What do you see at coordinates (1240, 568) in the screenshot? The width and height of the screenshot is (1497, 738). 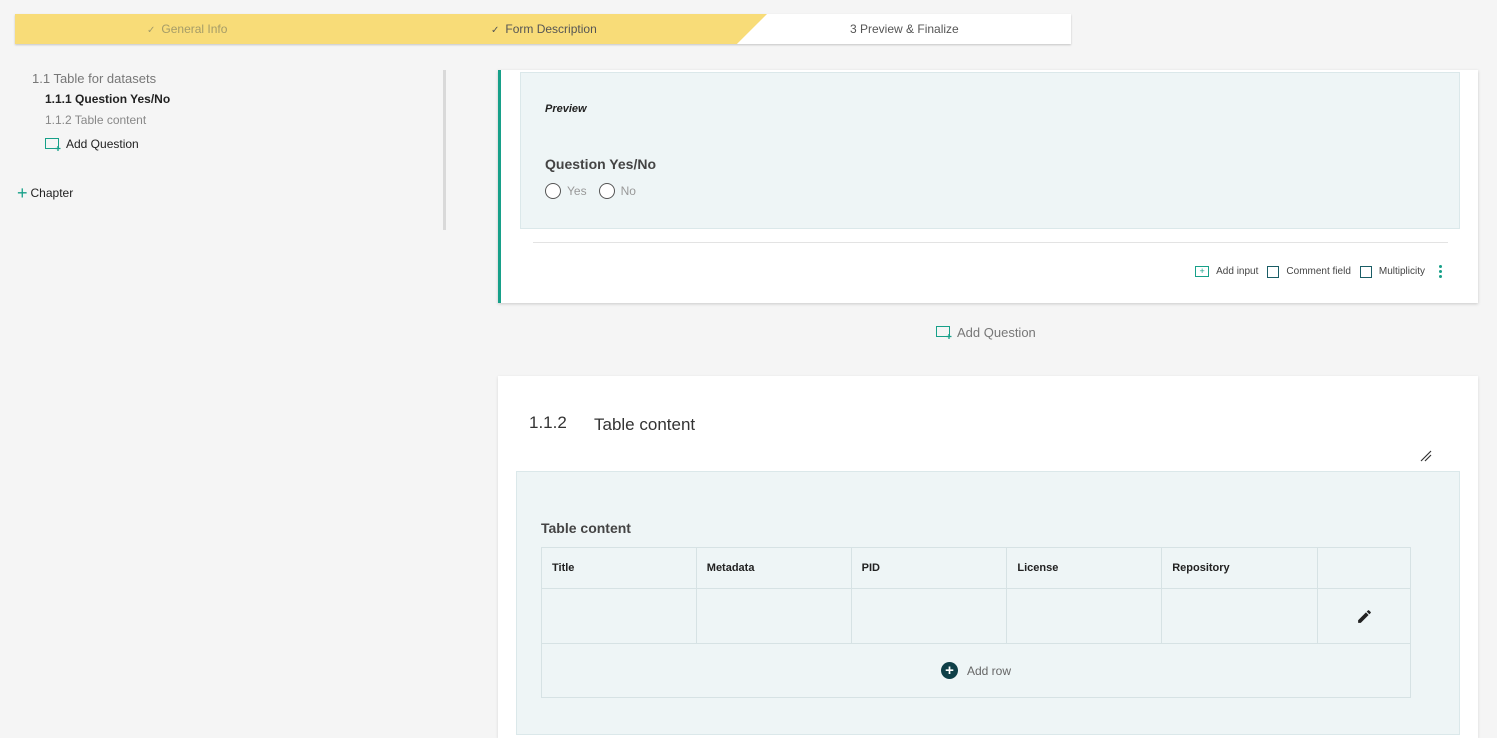 I see `col-repository: Repository` at bounding box center [1240, 568].